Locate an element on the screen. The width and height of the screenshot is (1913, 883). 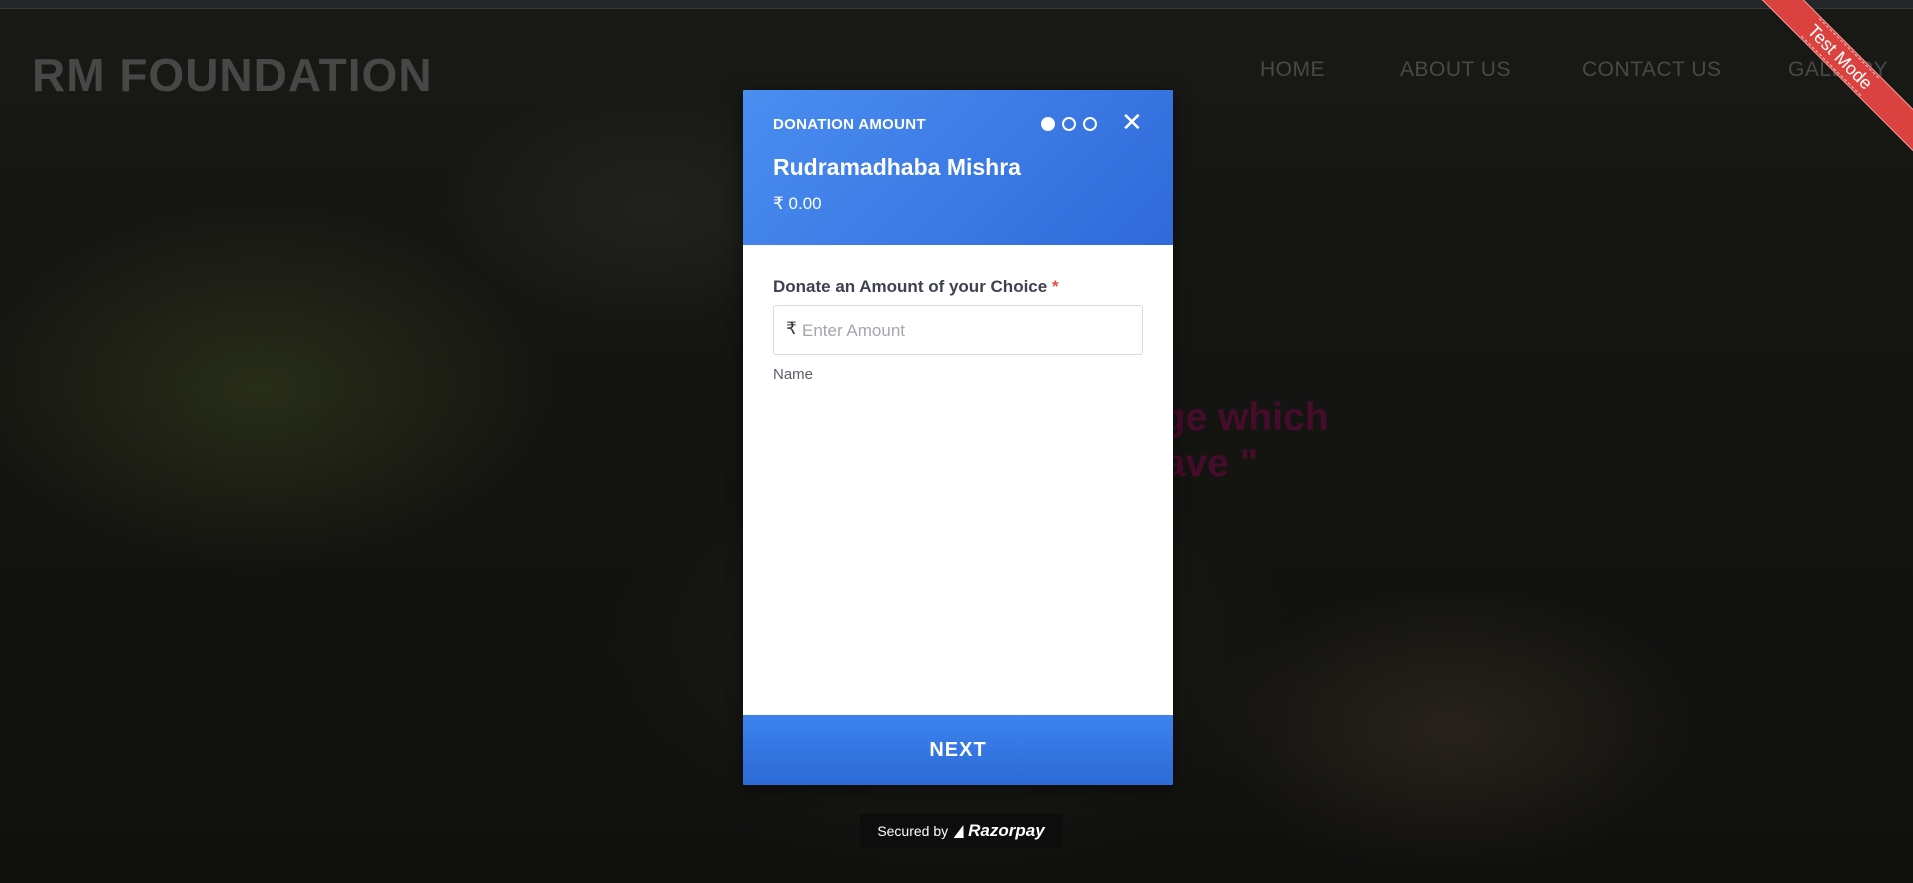
amount-label-text: Donate an Amount of your Choice is located at coordinates (910, 286).